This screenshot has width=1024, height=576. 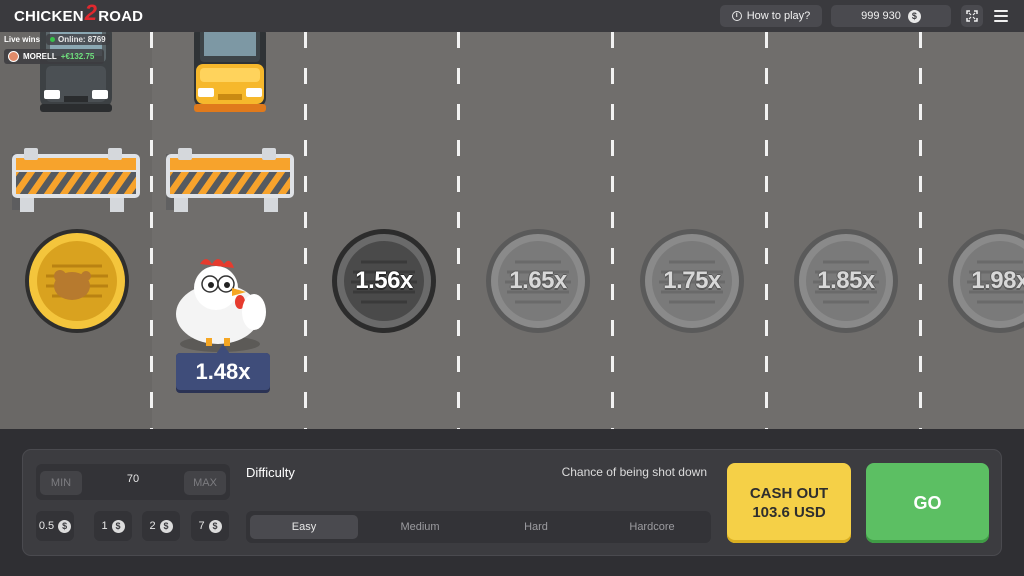 What do you see at coordinates (40, 56) in the screenshot?
I see `live-win-user: MORELL` at bounding box center [40, 56].